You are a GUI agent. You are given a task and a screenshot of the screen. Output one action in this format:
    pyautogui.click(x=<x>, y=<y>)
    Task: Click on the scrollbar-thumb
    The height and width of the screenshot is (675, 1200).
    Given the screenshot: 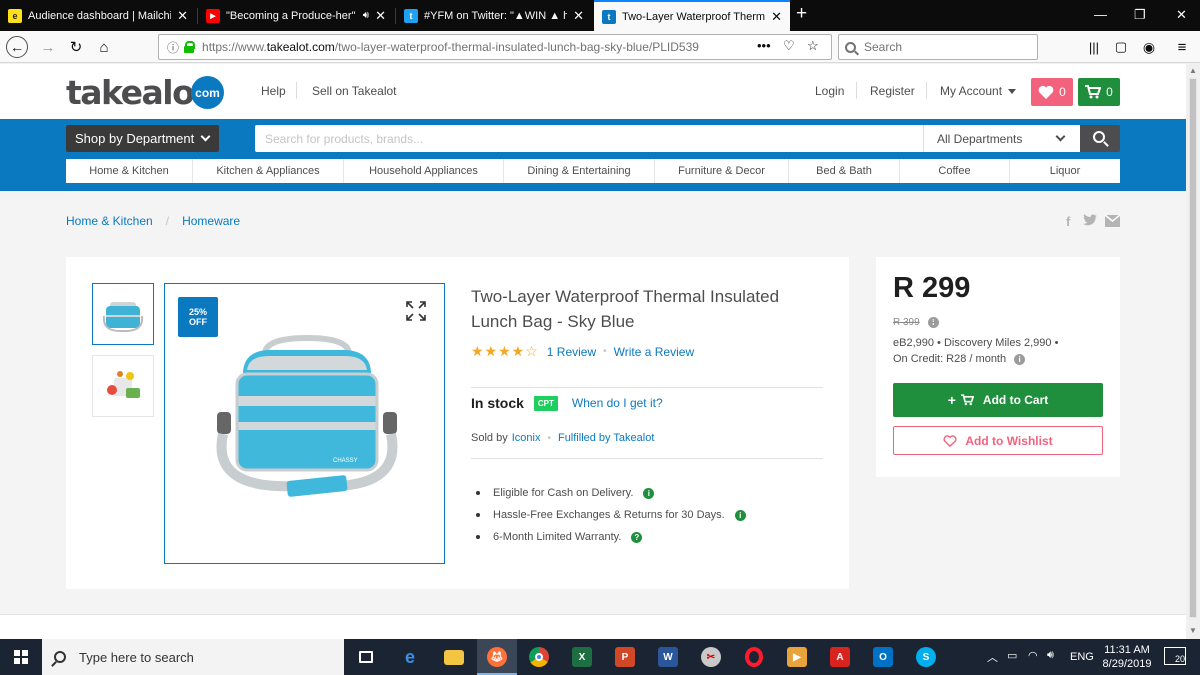 What is the action you would take?
    pyautogui.click(x=1193, y=348)
    